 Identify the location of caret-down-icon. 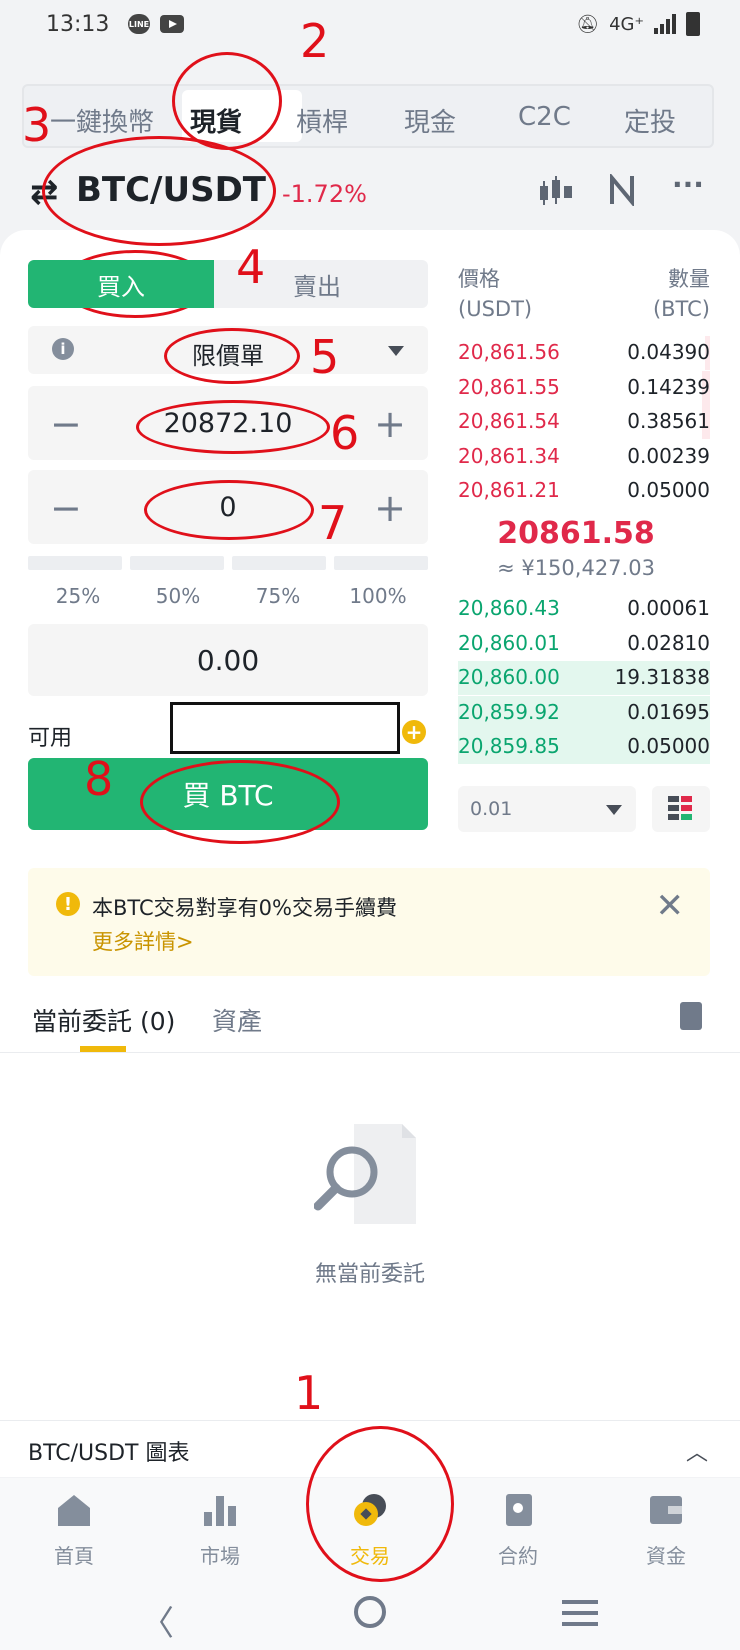
(396, 351).